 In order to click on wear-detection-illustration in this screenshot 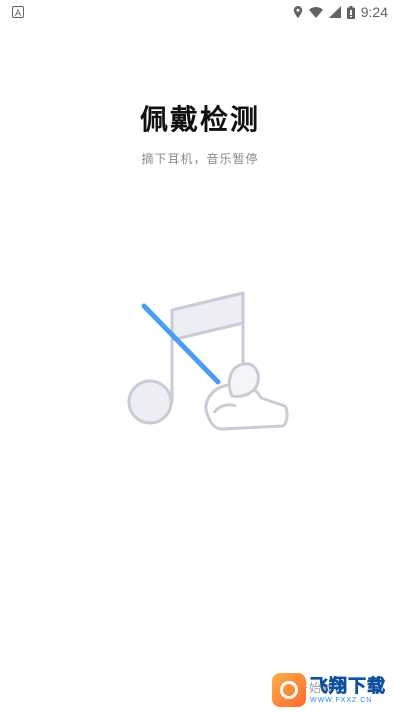, I will do `click(207, 361)`.